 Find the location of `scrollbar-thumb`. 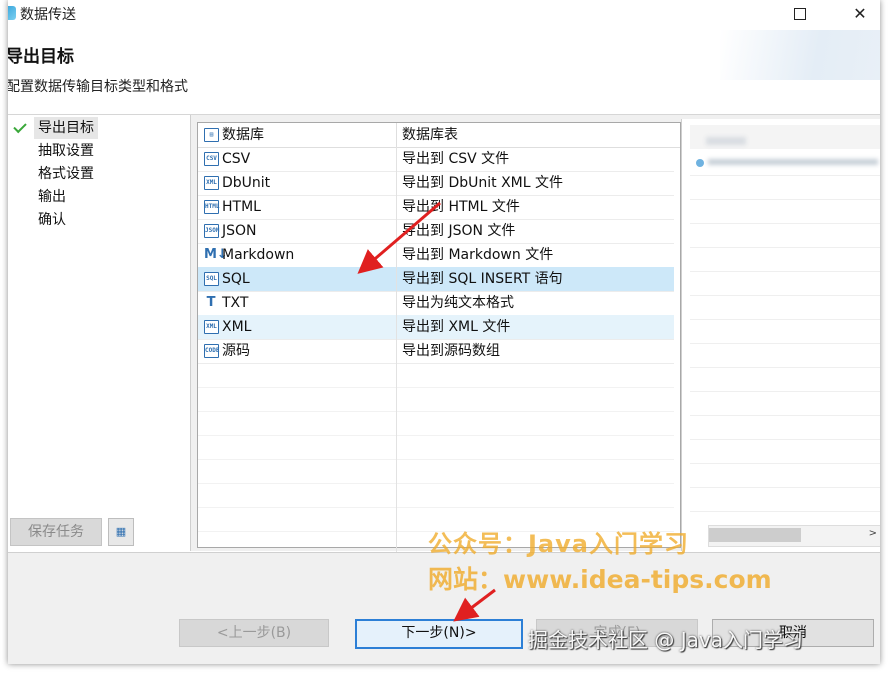

scrollbar-thumb is located at coordinates (755, 535).